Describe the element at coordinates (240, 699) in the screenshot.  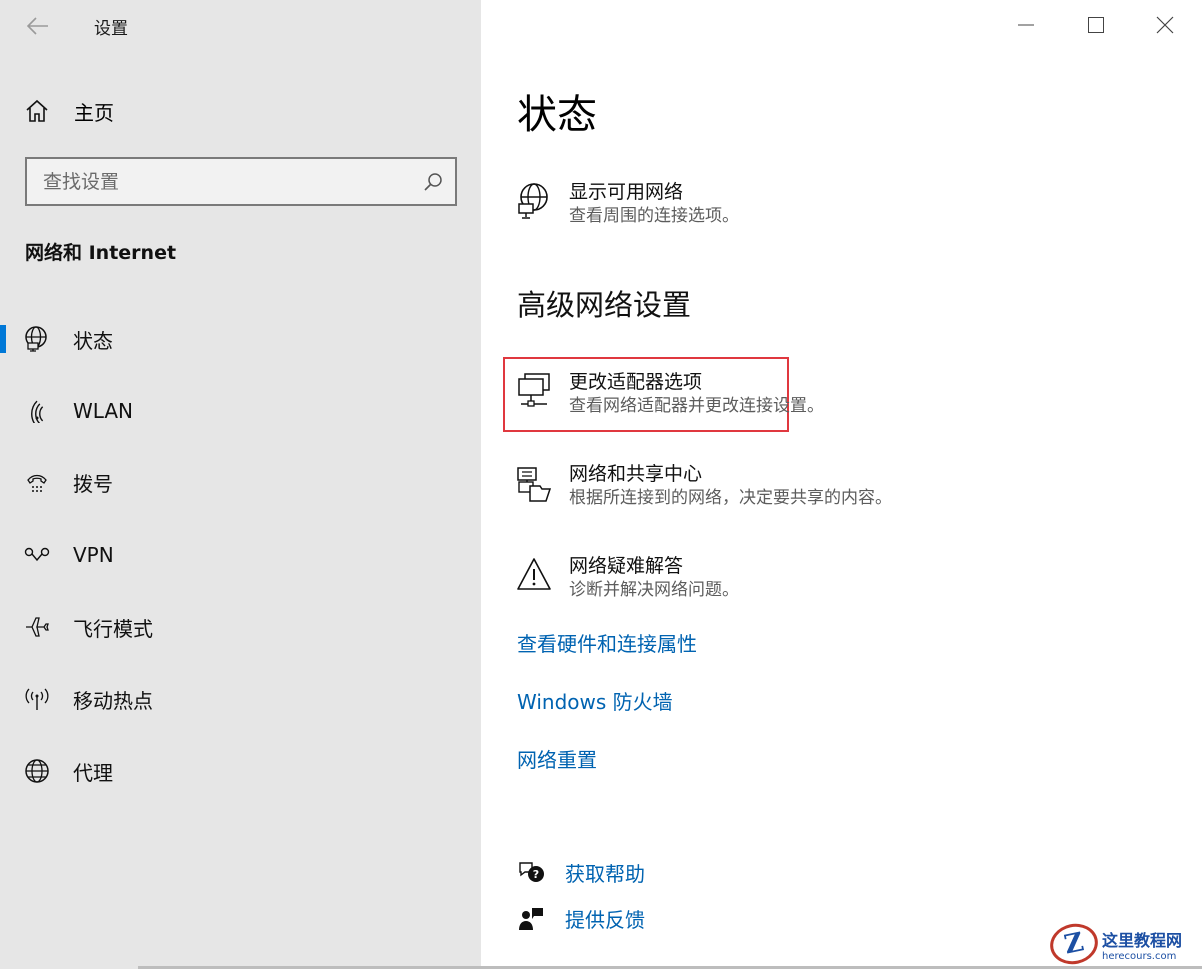
I see `sidebar-item-hotspot: 移动热点` at that location.